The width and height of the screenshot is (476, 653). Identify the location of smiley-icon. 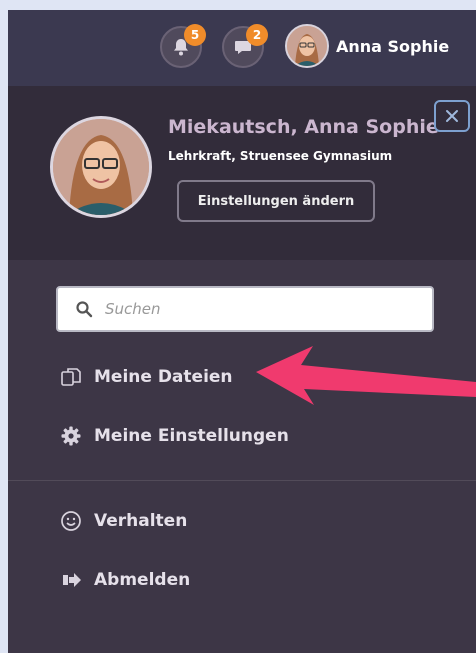
(71, 521).